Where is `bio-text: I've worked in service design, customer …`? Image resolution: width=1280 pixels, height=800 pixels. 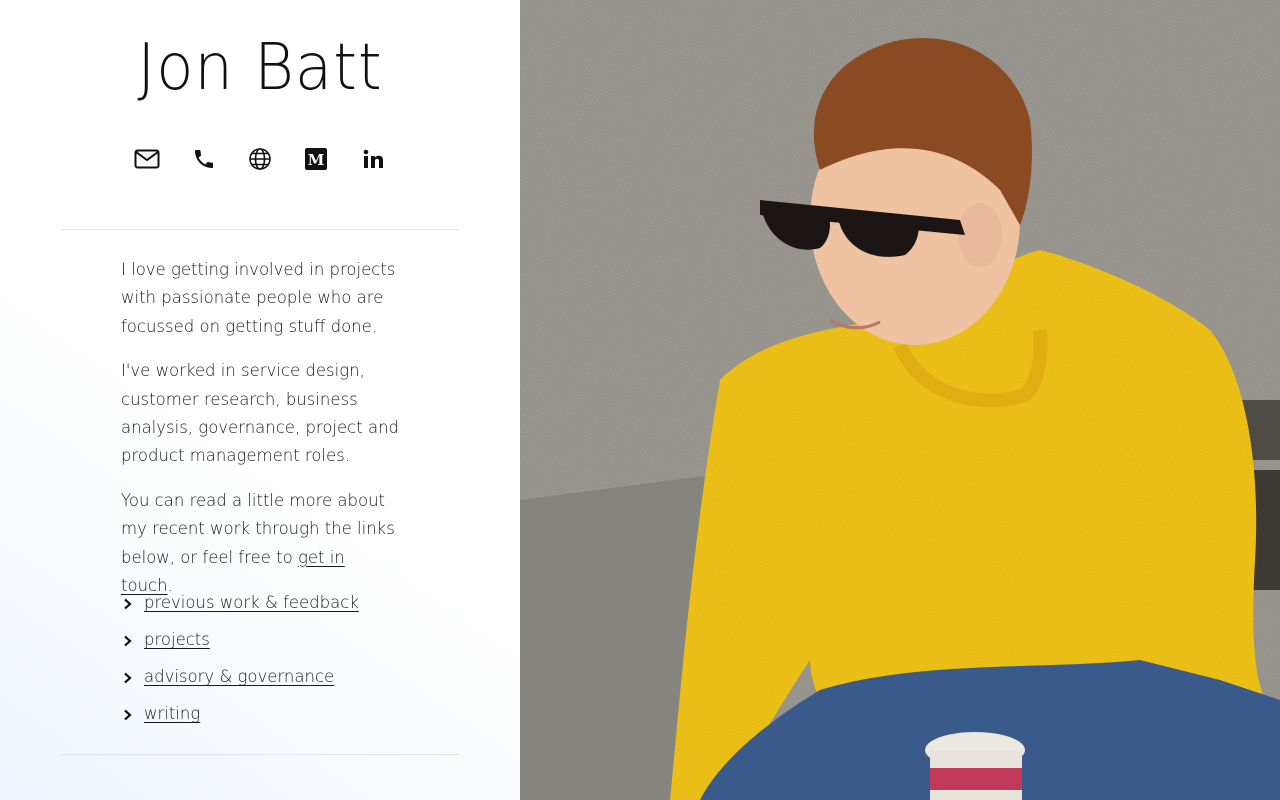 bio-text: I've worked in service design, customer … is located at coordinates (260, 413).